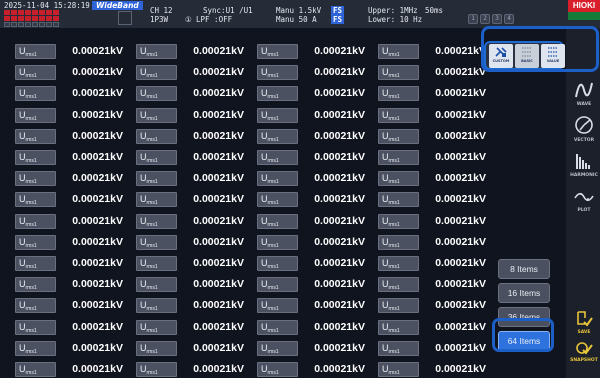  What do you see at coordinates (473, 19) in the screenshot?
I see `hold-indicator: 1` at bounding box center [473, 19].